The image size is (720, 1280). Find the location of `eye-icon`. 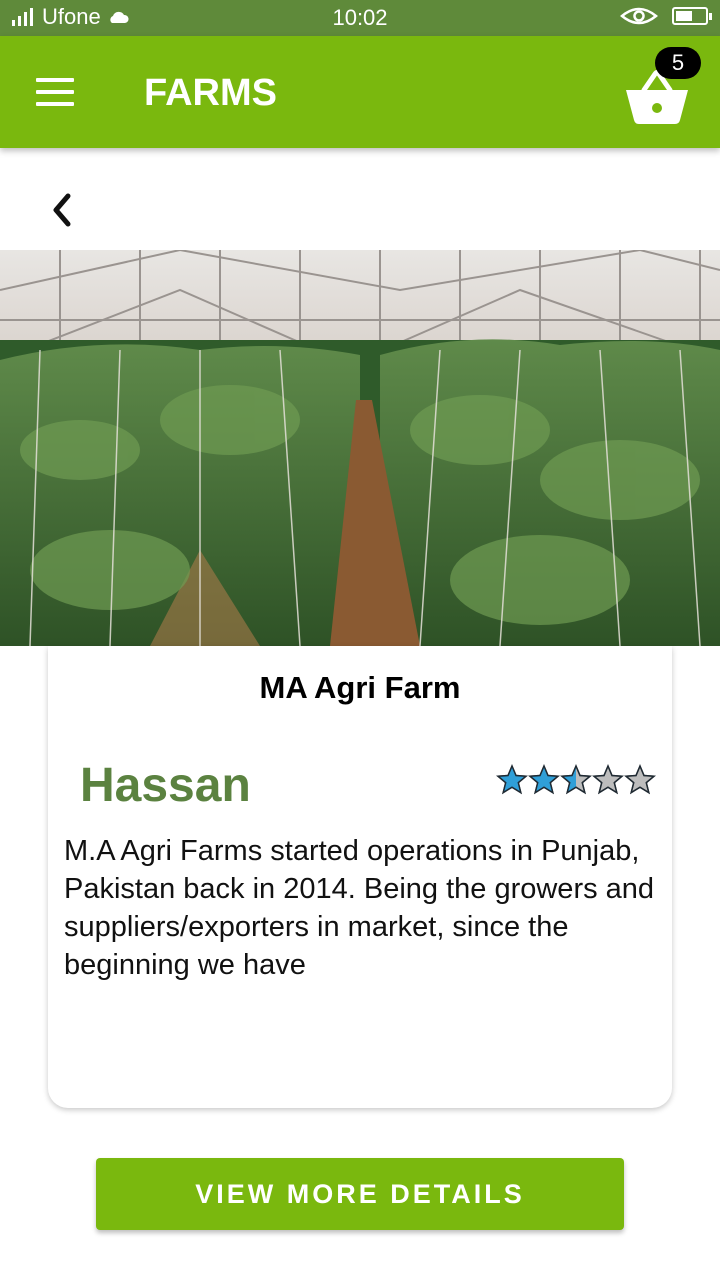

eye-icon is located at coordinates (639, 16).